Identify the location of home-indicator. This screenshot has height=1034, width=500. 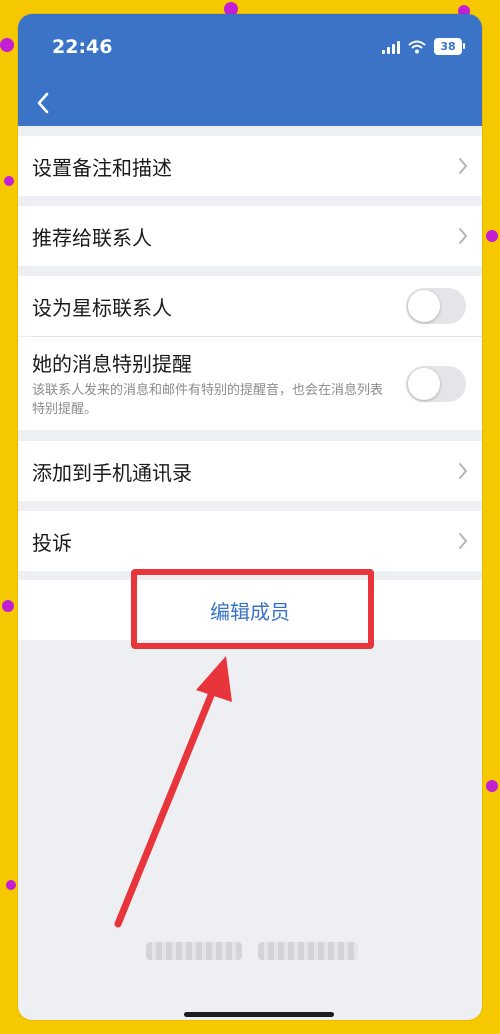
(259, 1014).